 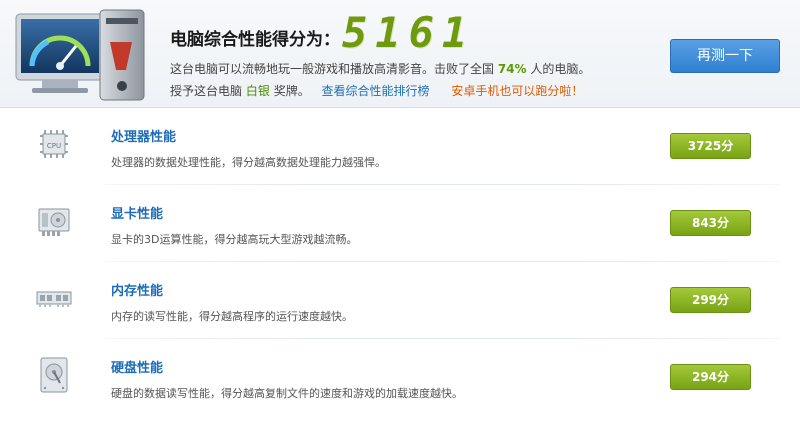 I want to click on item-title: 内存性能, so click(x=137, y=289).